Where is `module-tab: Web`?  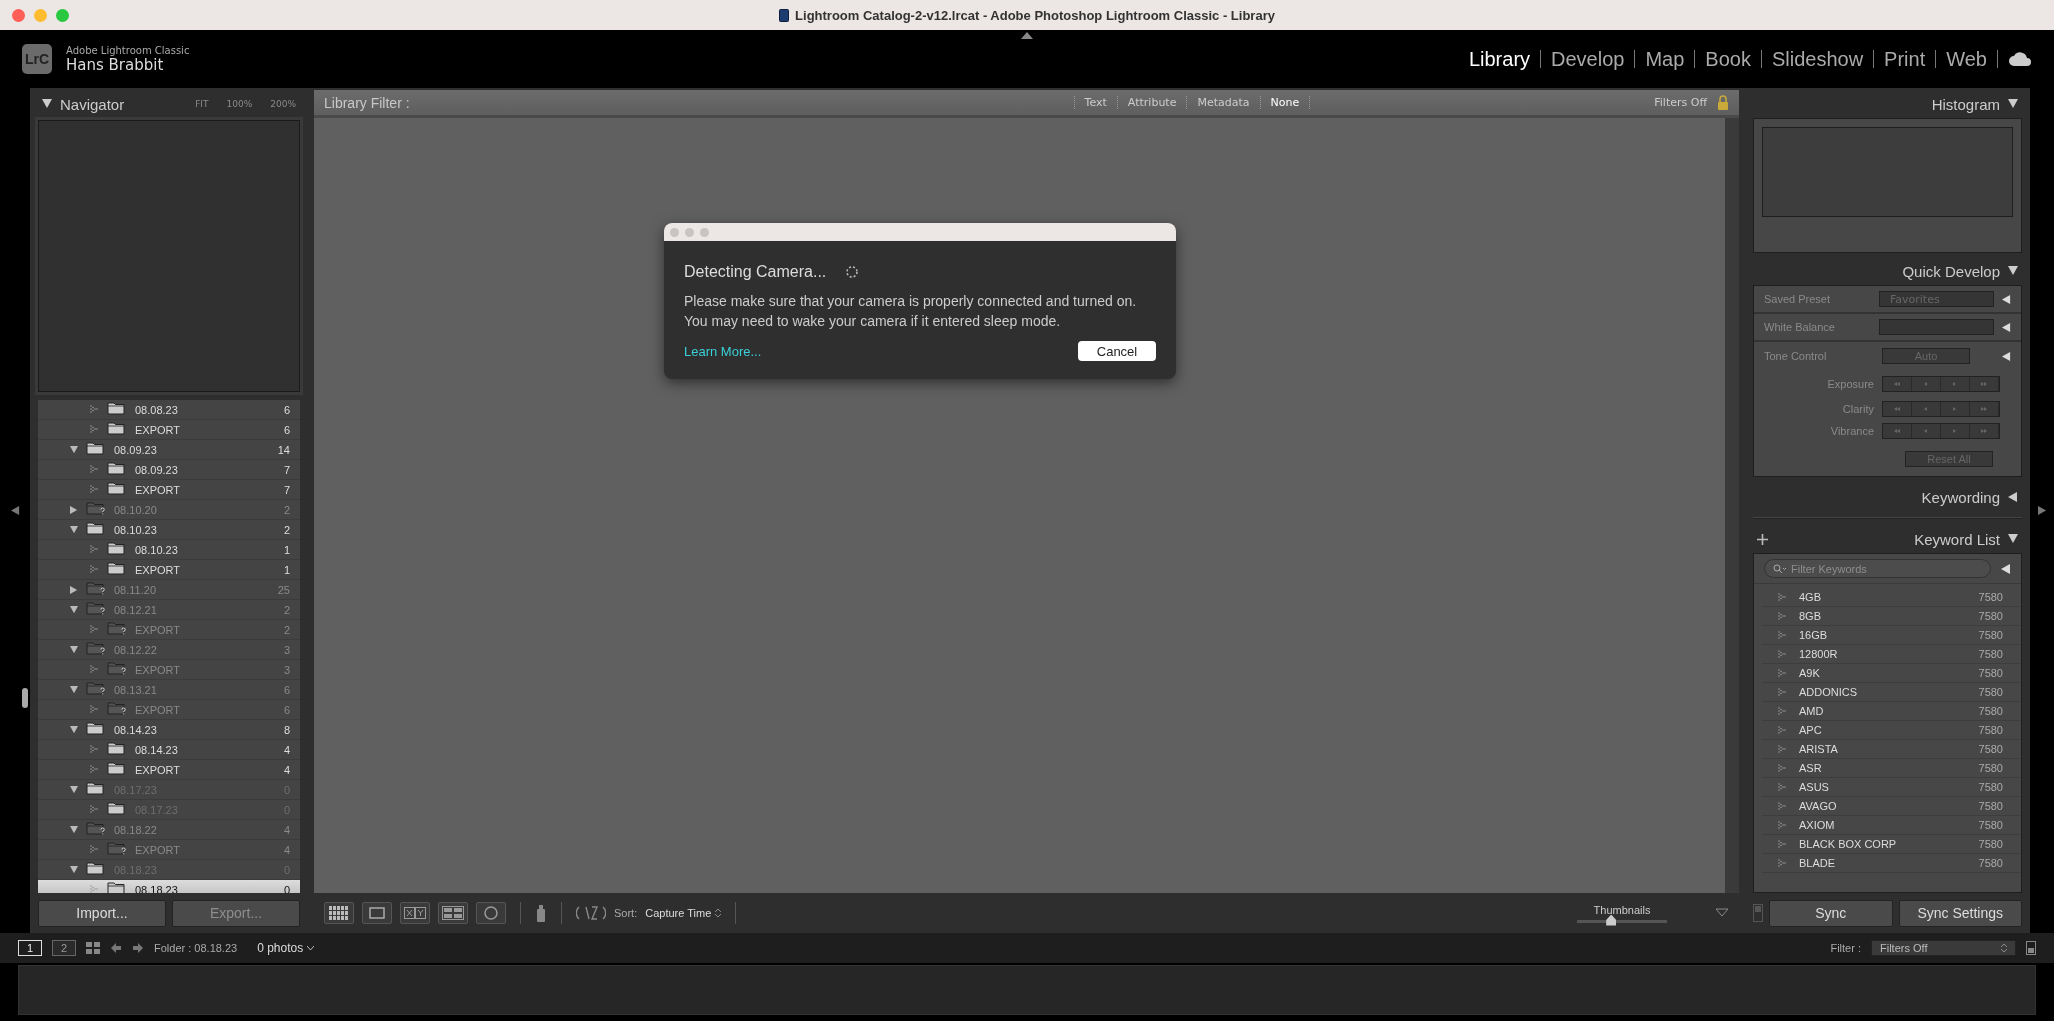 module-tab: Web is located at coordinates (1966, 59).